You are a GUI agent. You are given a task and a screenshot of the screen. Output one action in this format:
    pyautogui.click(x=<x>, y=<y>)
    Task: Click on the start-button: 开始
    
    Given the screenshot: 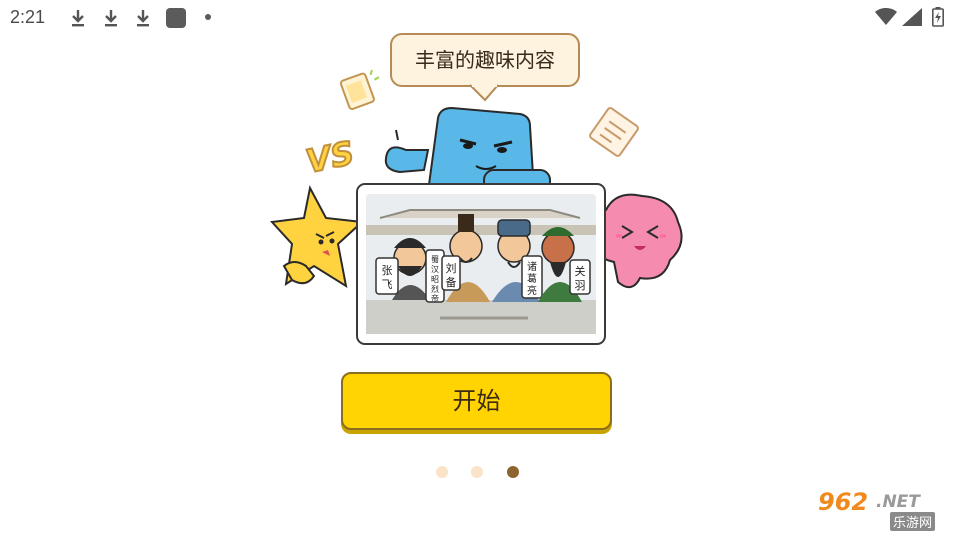 What is the action you would take?
    pyautogui.click(x=476, y=401)
    